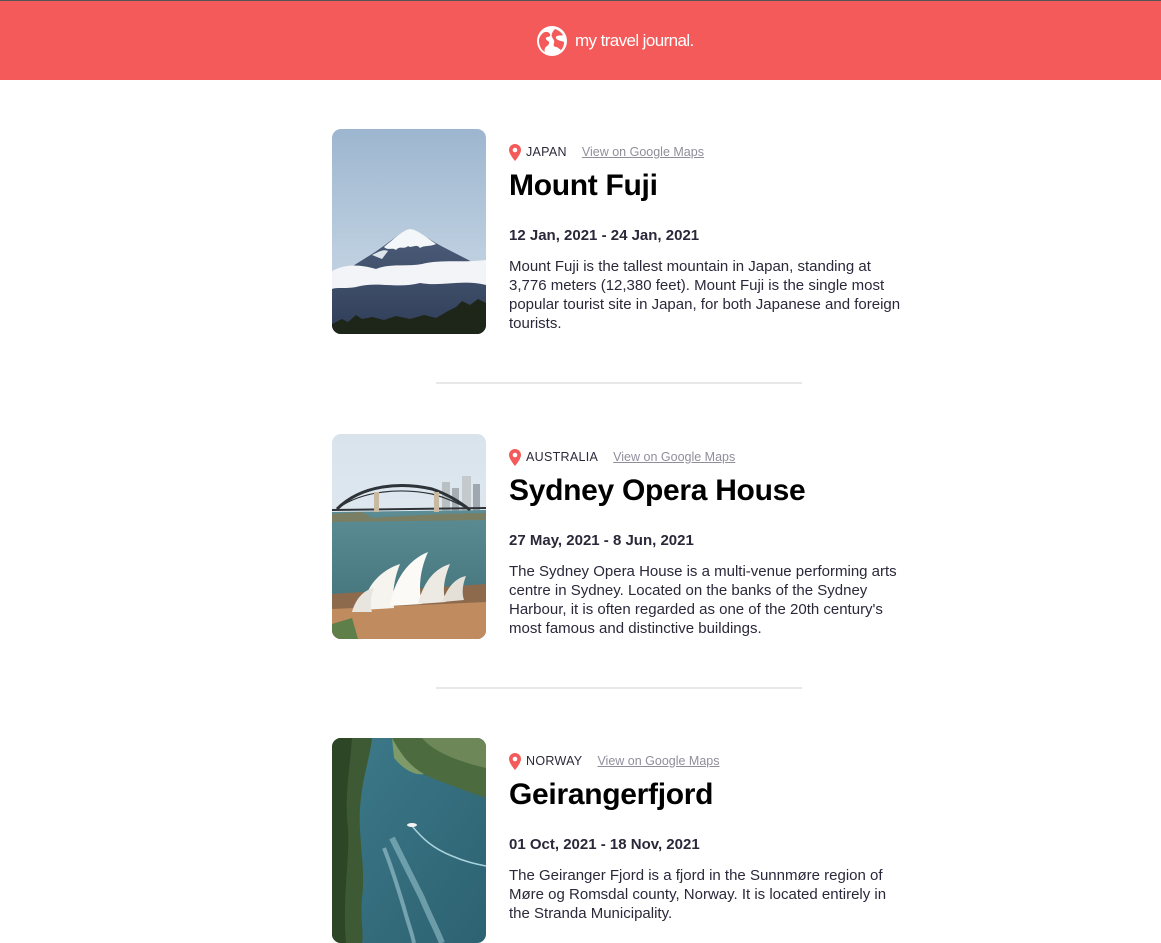 Image resolution: width=1161 pixels, height=943 pixels. I want to click on location-row: AUSTRALIA View on Google Maps, so click(622, 457).